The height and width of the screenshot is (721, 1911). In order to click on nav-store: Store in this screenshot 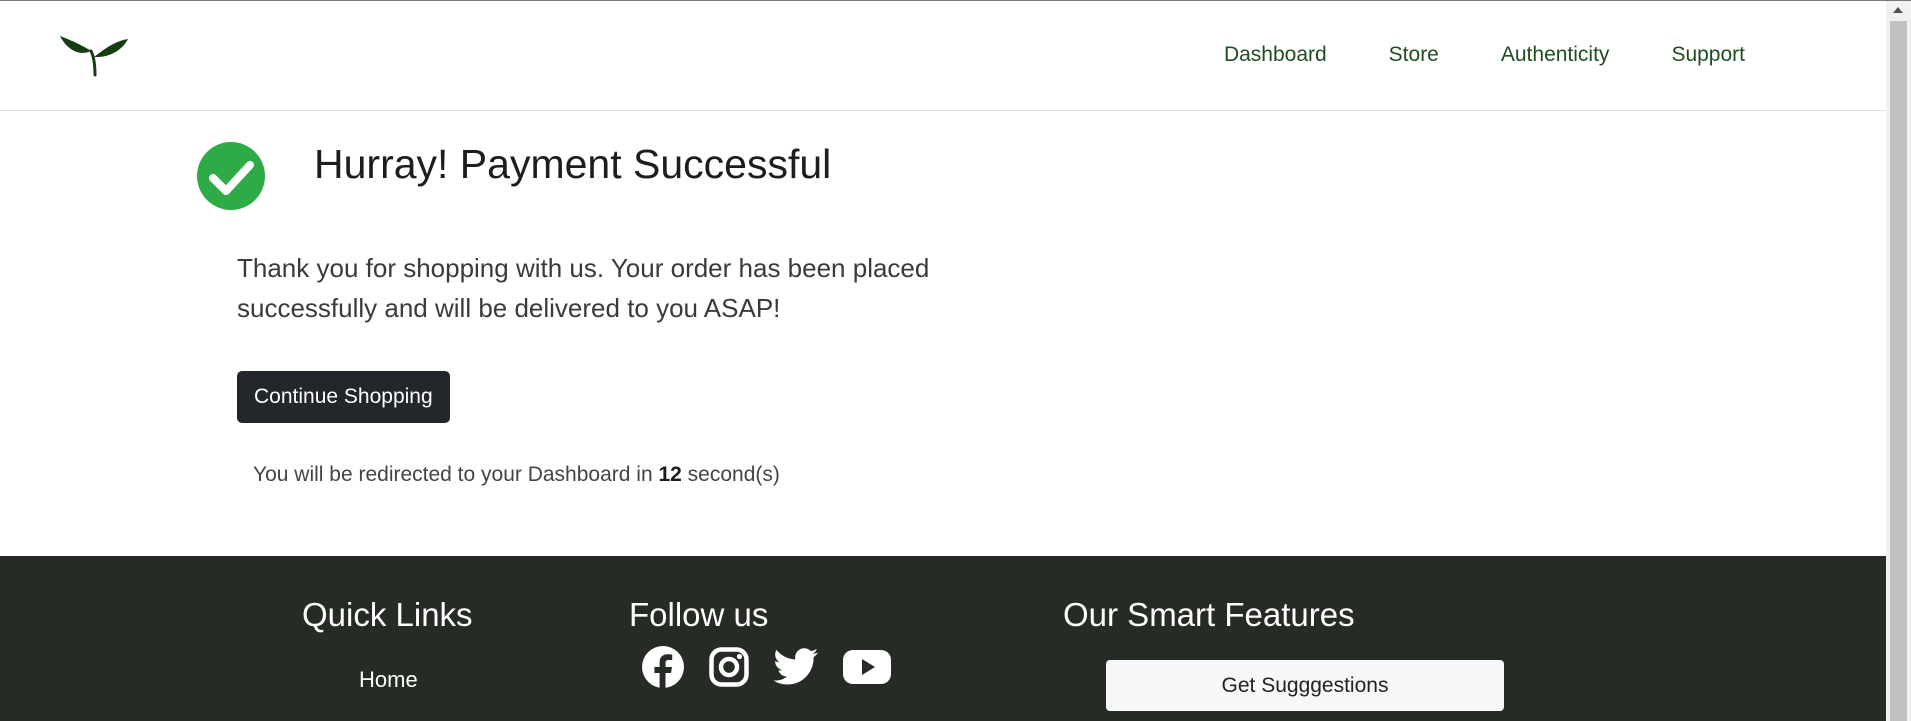, I will do `click(1414, 55)`.